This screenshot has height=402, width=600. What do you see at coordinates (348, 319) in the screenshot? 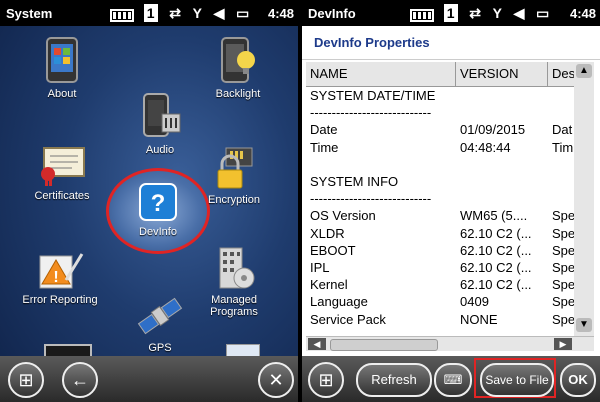
I see `cell-name: Service Pack` at bounding box center [348, 319].